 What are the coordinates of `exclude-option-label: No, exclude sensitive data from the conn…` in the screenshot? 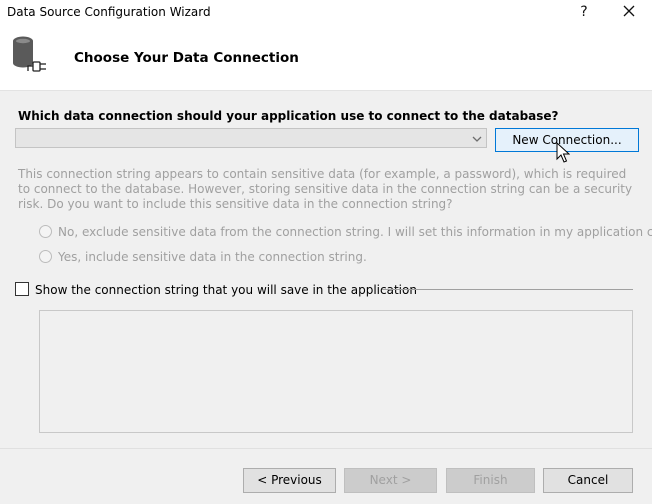 It's located at (355, 232).